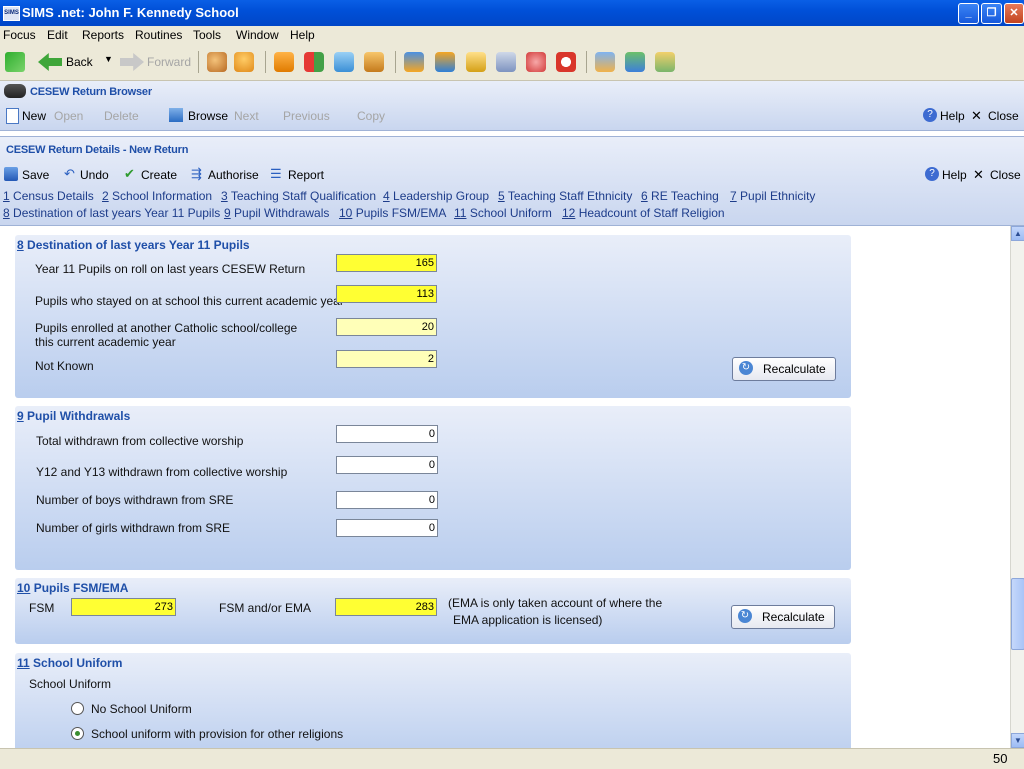 Image resolution: width=1024 pixels, height=769 pixels. Describe the element at coordinates (34, 116) in the screenshot. I see `new-button: New` at that location.